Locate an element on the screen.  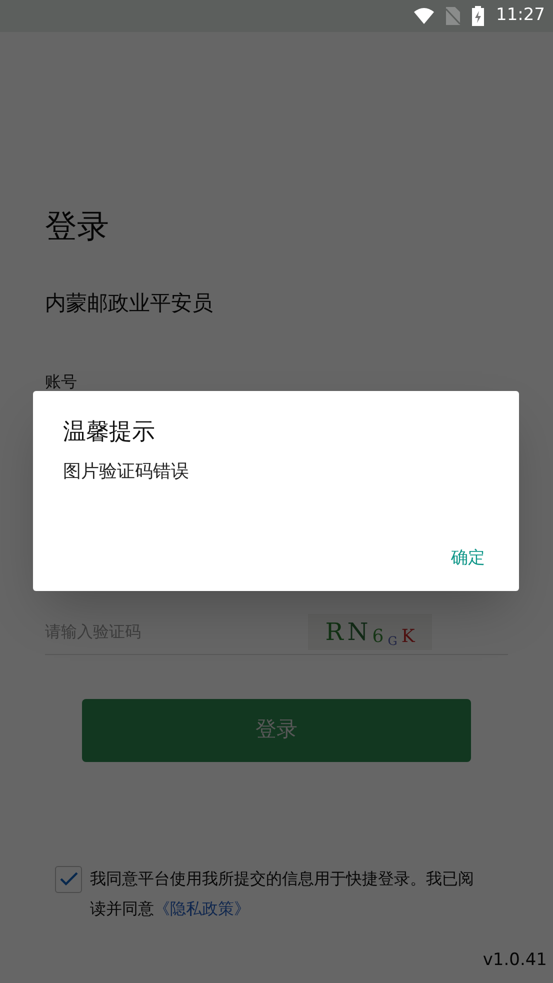
dialog-title: 温馨提示 is located at coordinates (109, 432).